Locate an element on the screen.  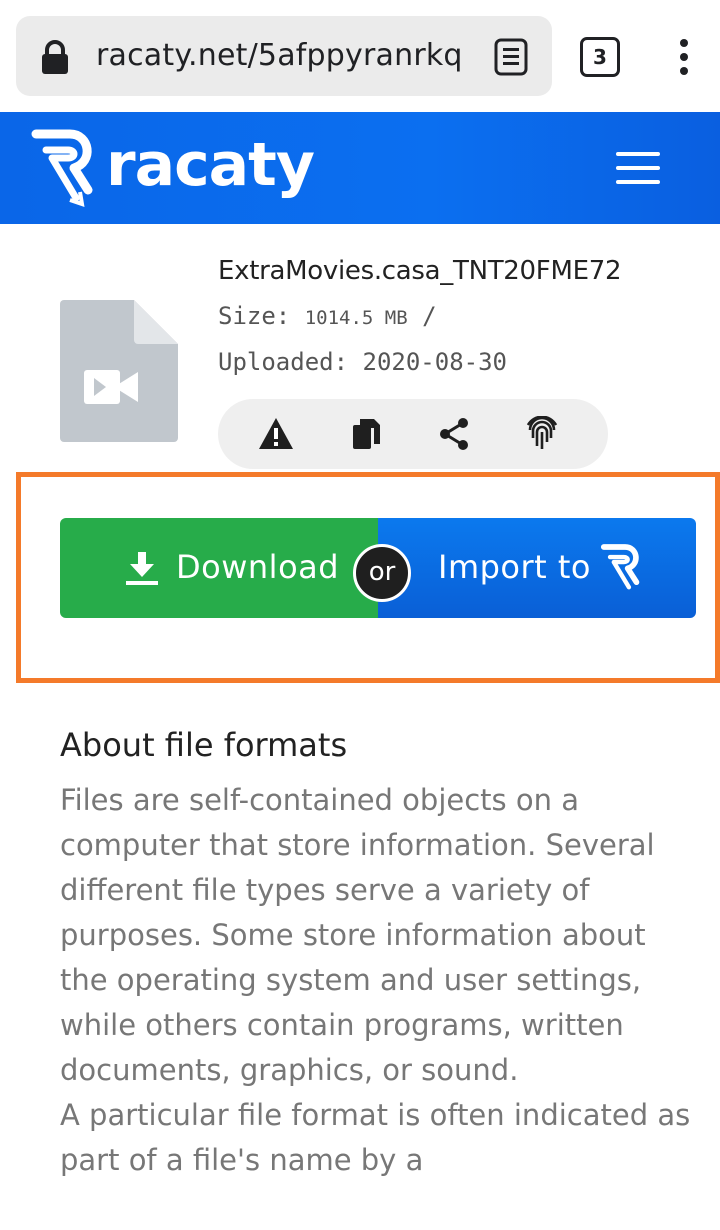
share-icon is located at coordinates (454, 434).